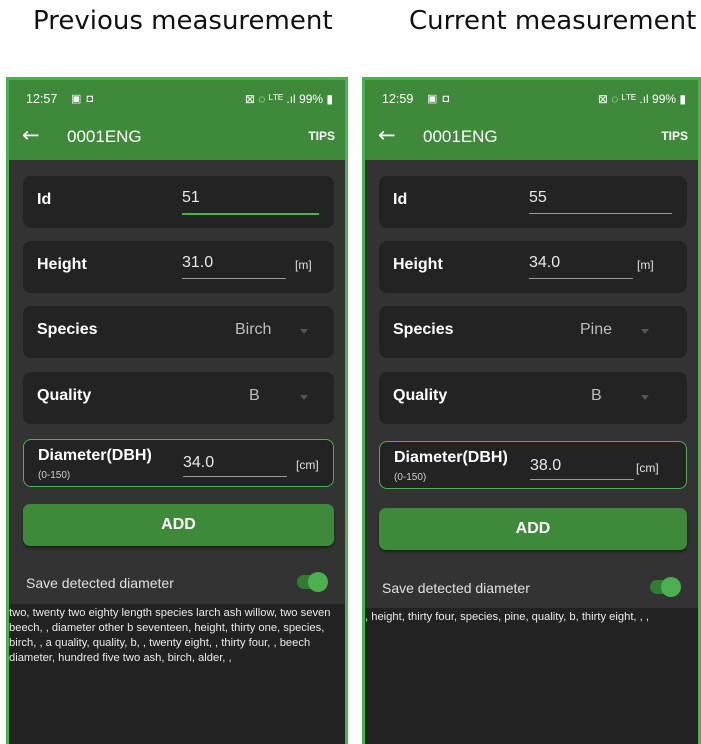 The width and height of the screenshot is (701, 744). I want to click on diameter-field: Diameter(DBH) (0-150) 34.0 [cm], so click(178, 463).